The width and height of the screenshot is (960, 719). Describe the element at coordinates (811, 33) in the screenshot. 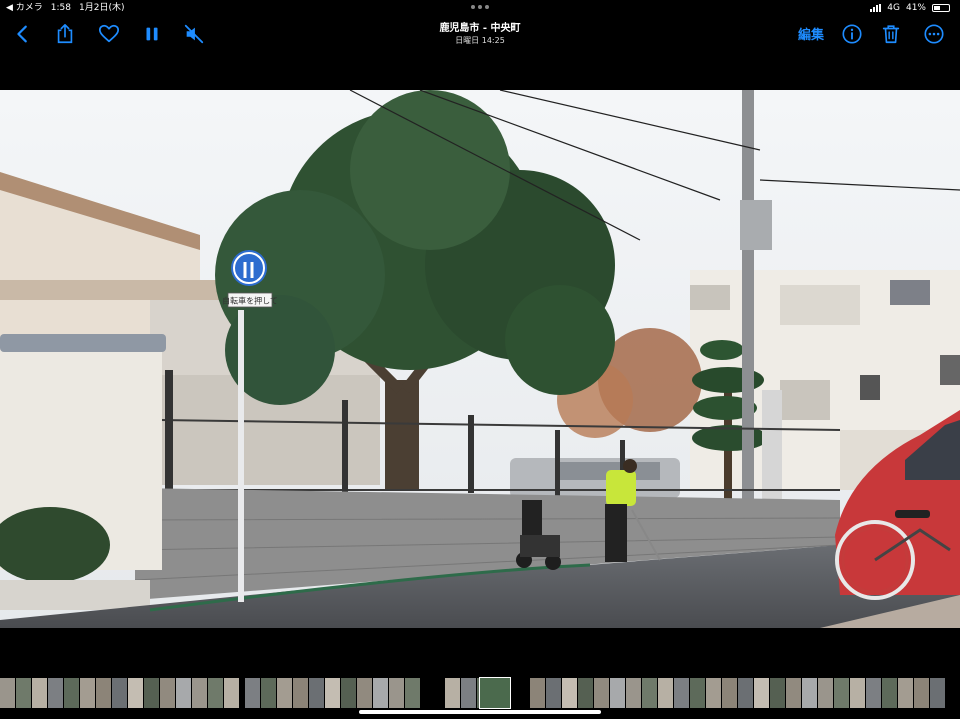

I see `edit-button: 編集` at that location.